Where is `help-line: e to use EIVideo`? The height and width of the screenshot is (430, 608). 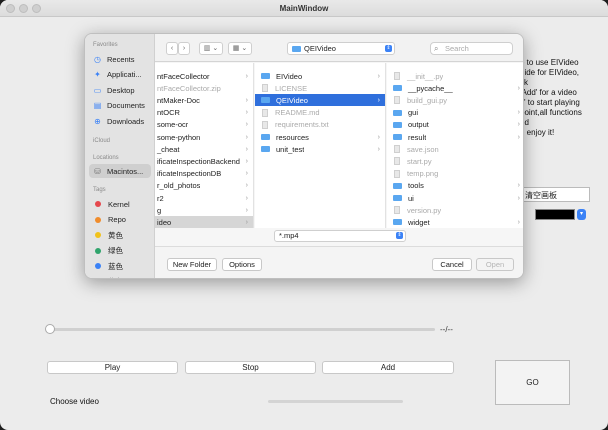
help-line: e to use EIVideo is located at coordinates (549, 62).